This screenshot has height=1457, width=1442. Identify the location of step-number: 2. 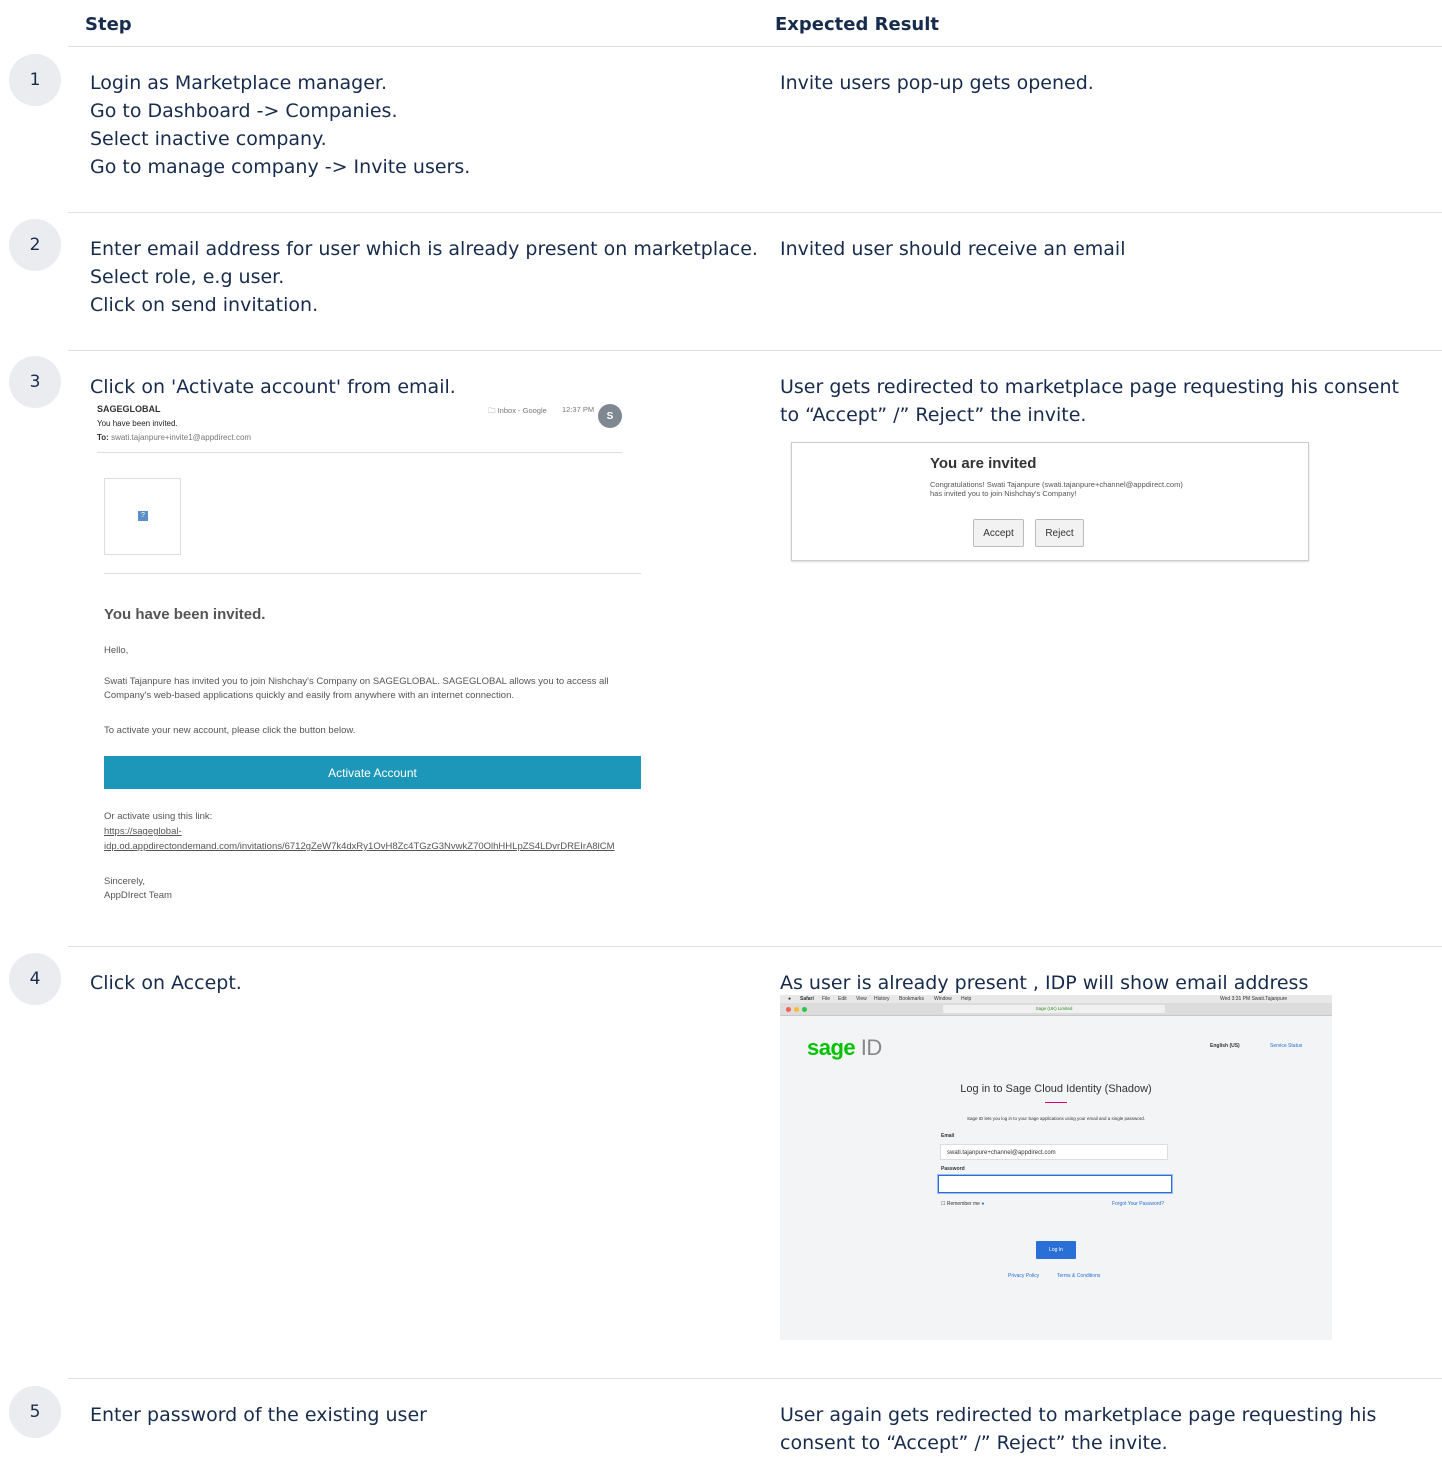
(35, 245).